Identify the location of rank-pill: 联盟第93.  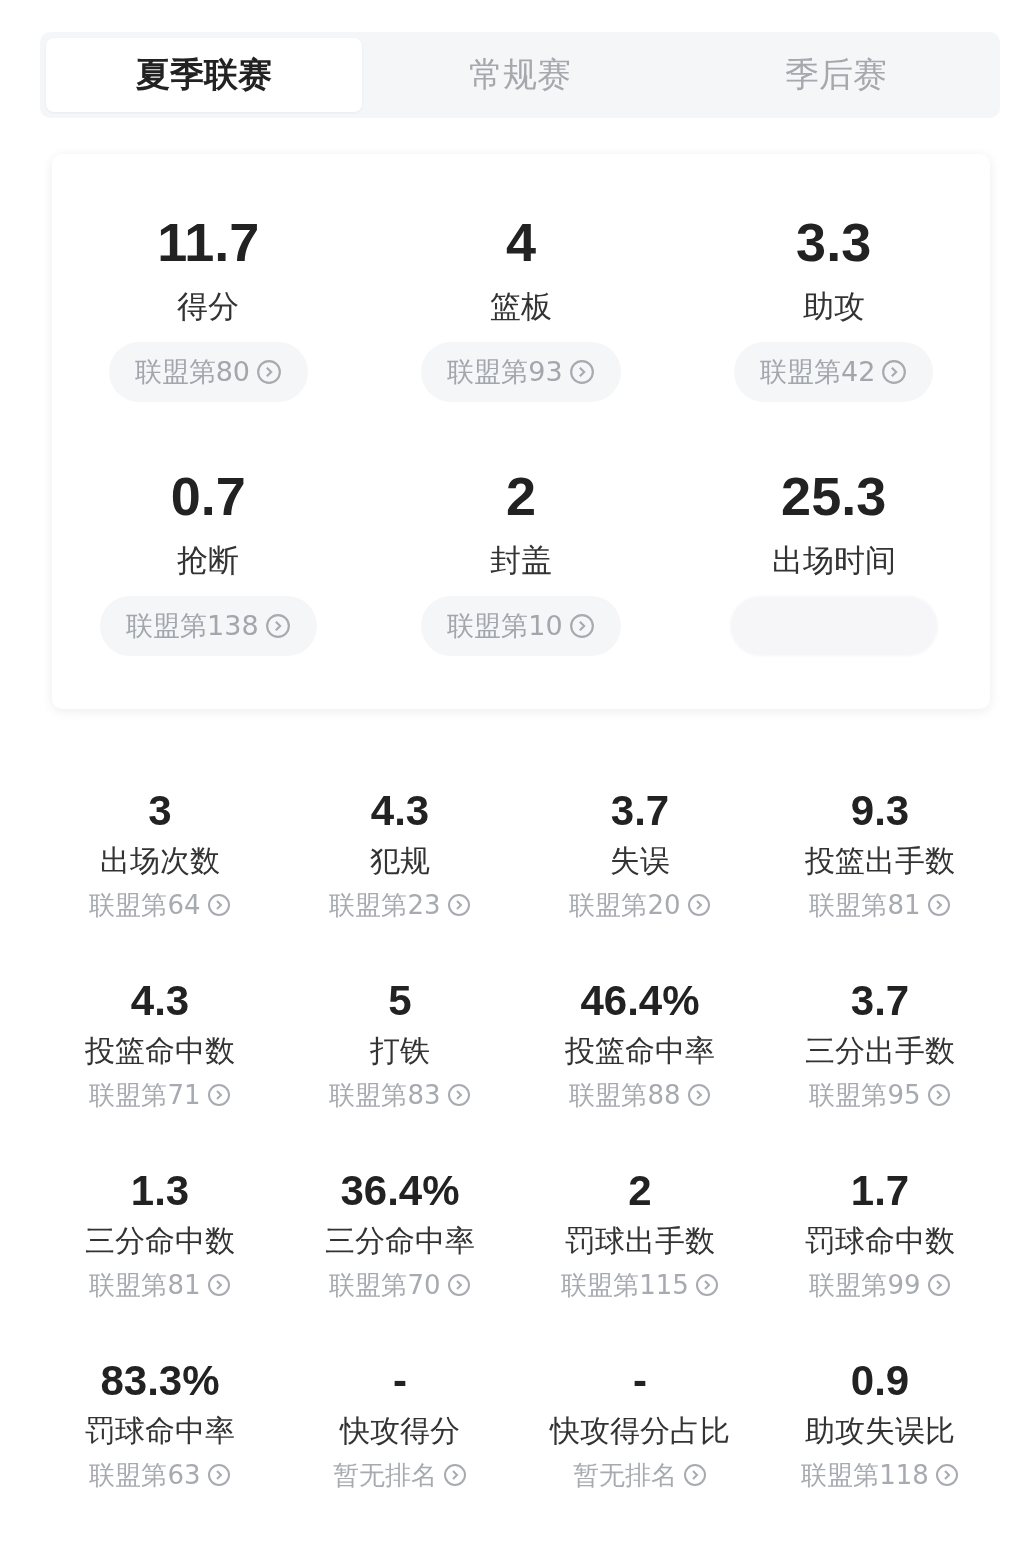
(521, 372).